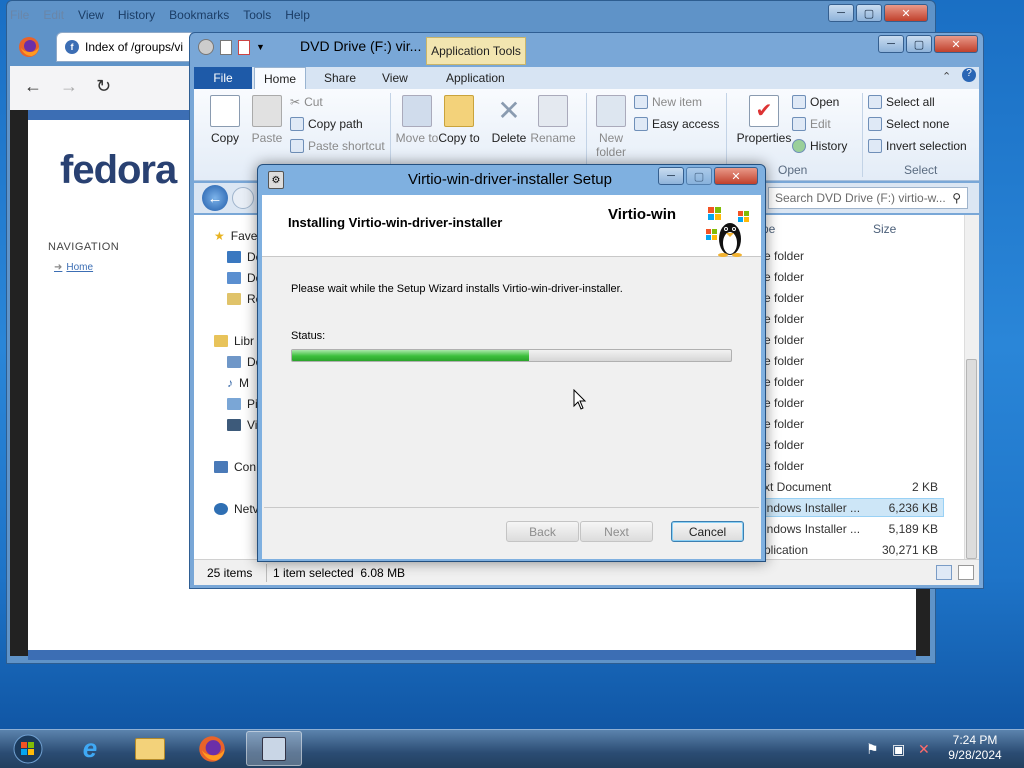  What do you see at coordinates (924, 749) in the screenshot?
I see `volume-muted-icon: ✕` at bounding box center [924, 749].